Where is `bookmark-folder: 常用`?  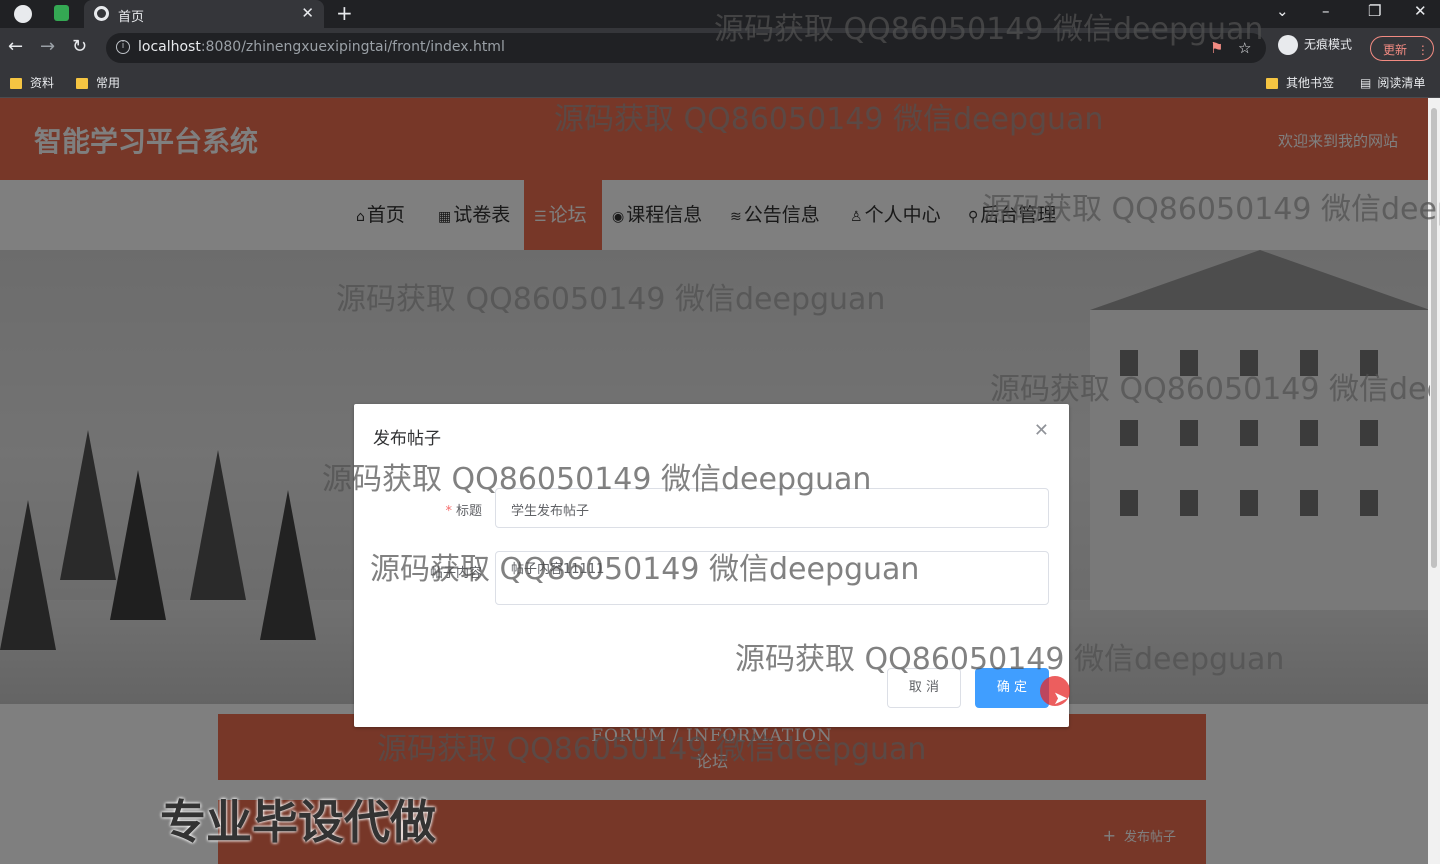
bookmark-folder: 常用 is located at coordinates (98, 82).